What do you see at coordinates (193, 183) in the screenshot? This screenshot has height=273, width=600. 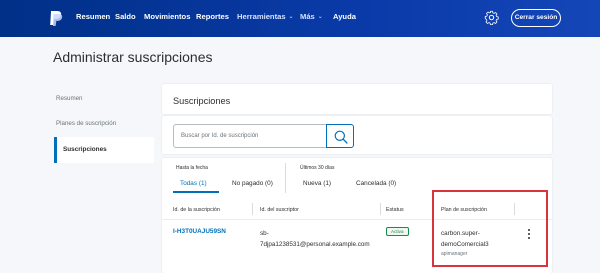 I see `tab-todas: Todas (1)` at bounding box center [193, 183].